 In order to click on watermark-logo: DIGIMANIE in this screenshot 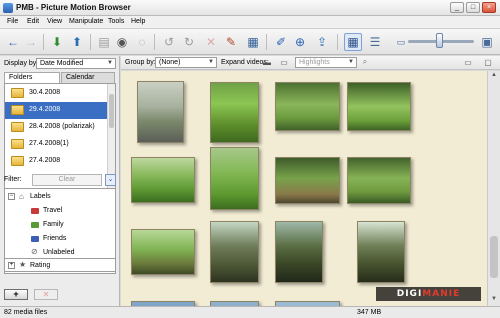, I will do `click(428, 294)`.